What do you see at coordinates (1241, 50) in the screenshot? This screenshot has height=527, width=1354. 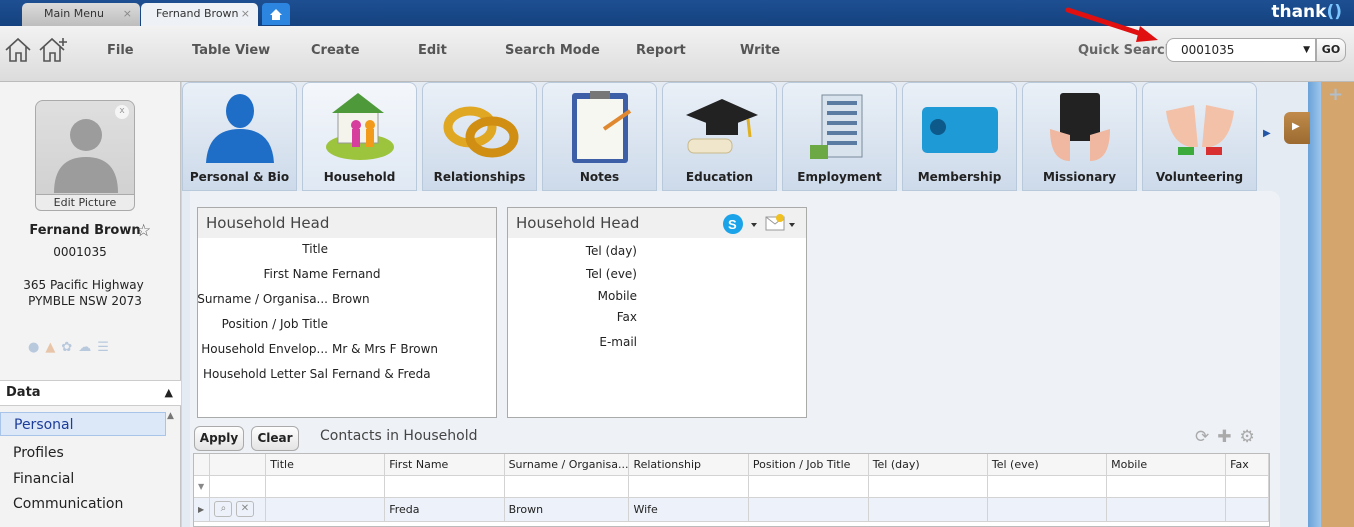 I see `quick-search-input: 0001035 ▼` at bounding box center [1241, 50].